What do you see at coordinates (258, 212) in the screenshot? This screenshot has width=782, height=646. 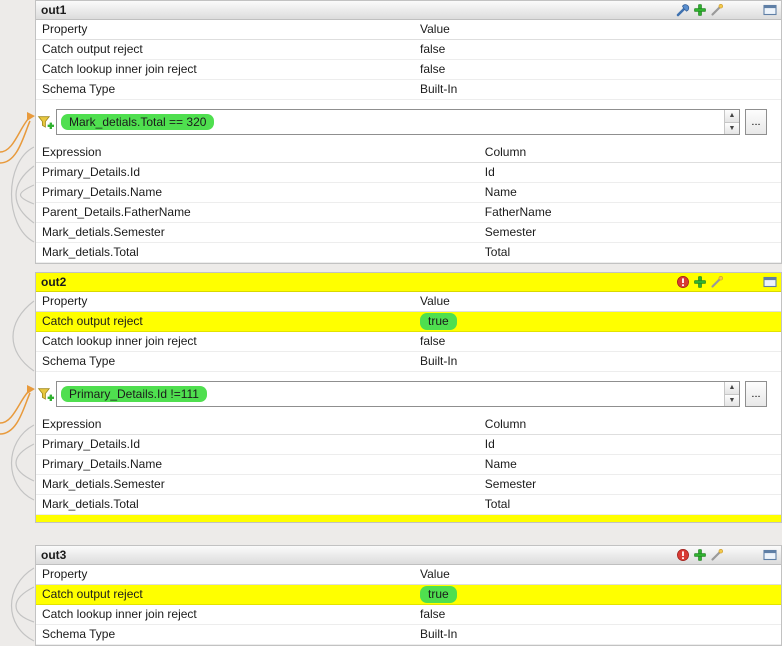 I see `expression-cell: Parent_Details.FatherName` at bounding box center [258, 212].